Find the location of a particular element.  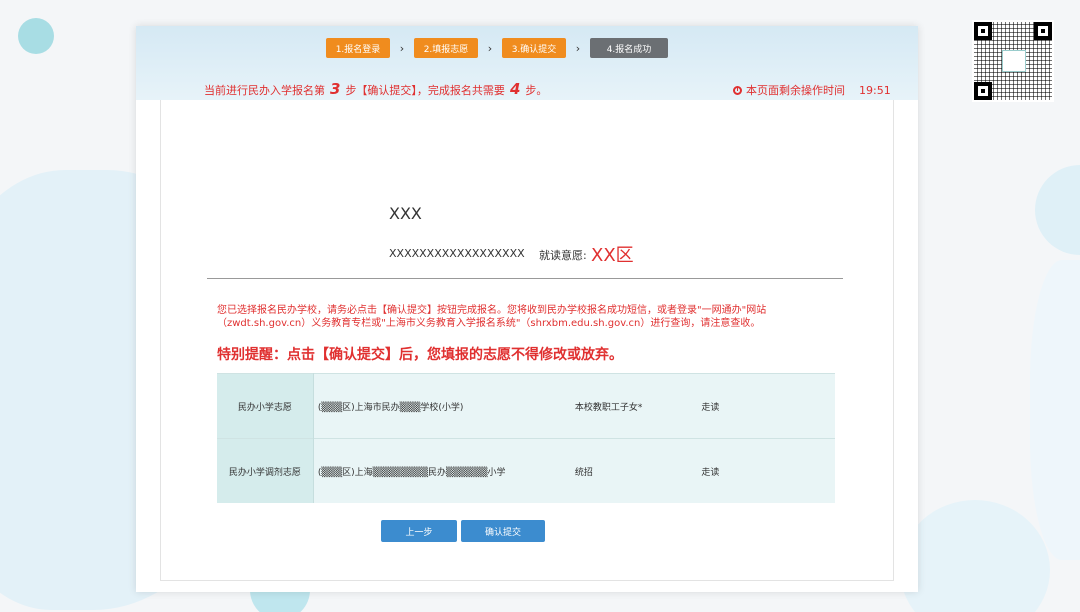

timer-label: 本页面剩余操作时间 is located at coordinates (795, 90).